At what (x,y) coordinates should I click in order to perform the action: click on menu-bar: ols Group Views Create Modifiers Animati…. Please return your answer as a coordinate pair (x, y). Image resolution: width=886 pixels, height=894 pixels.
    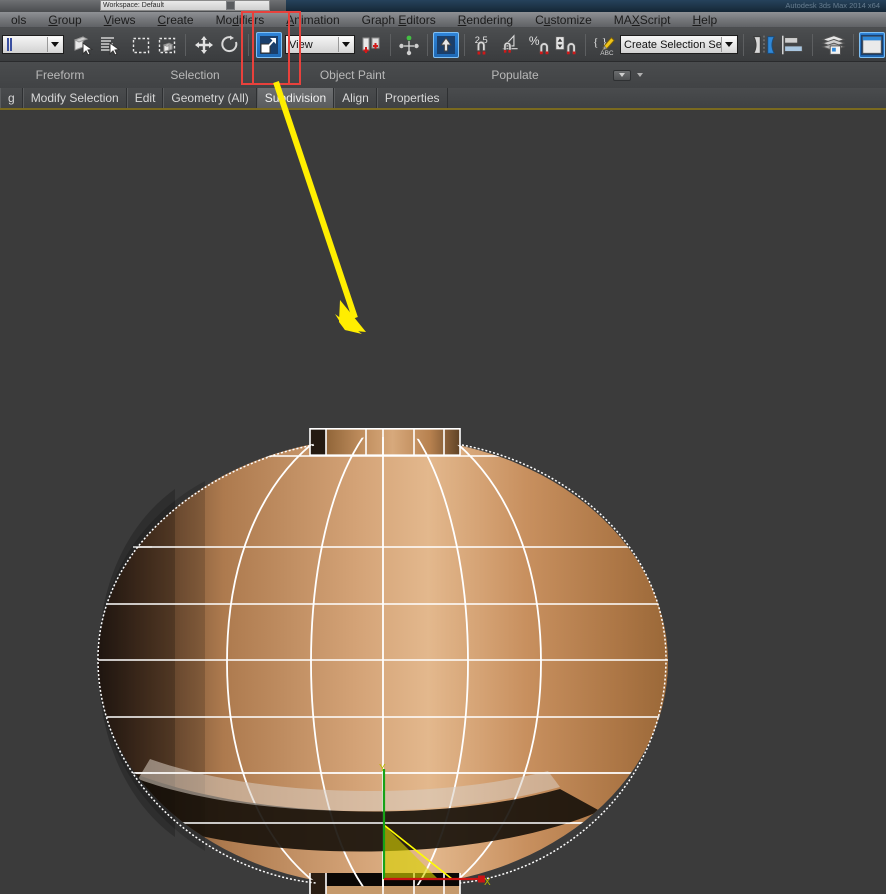
    Looking at the image, I should click on (443, 20).